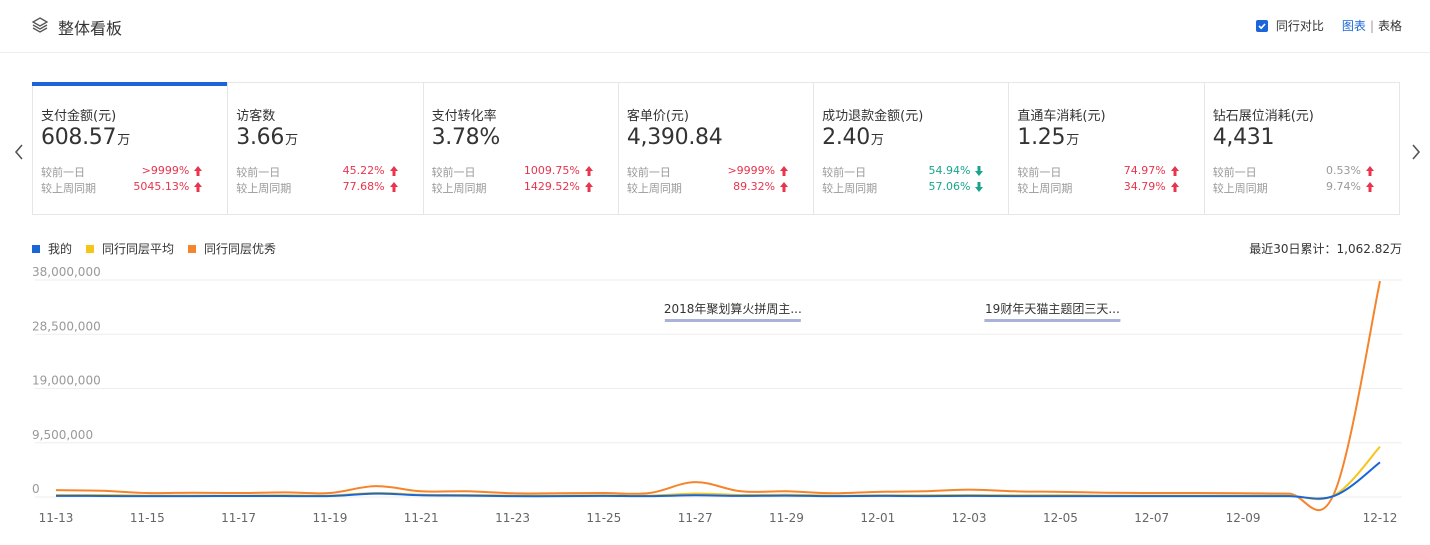 The height and width of the screenshot is (545, 1430). I want to click on metric-value: 3.78%, so click(466, 137).